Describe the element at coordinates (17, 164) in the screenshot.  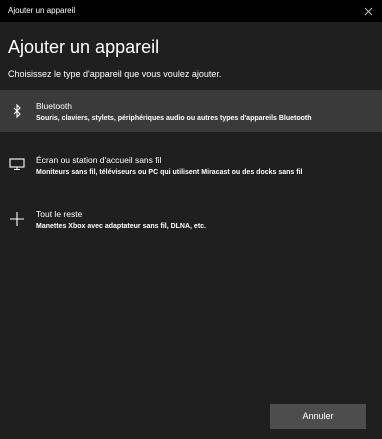
I see `monitor-icon` at that location.